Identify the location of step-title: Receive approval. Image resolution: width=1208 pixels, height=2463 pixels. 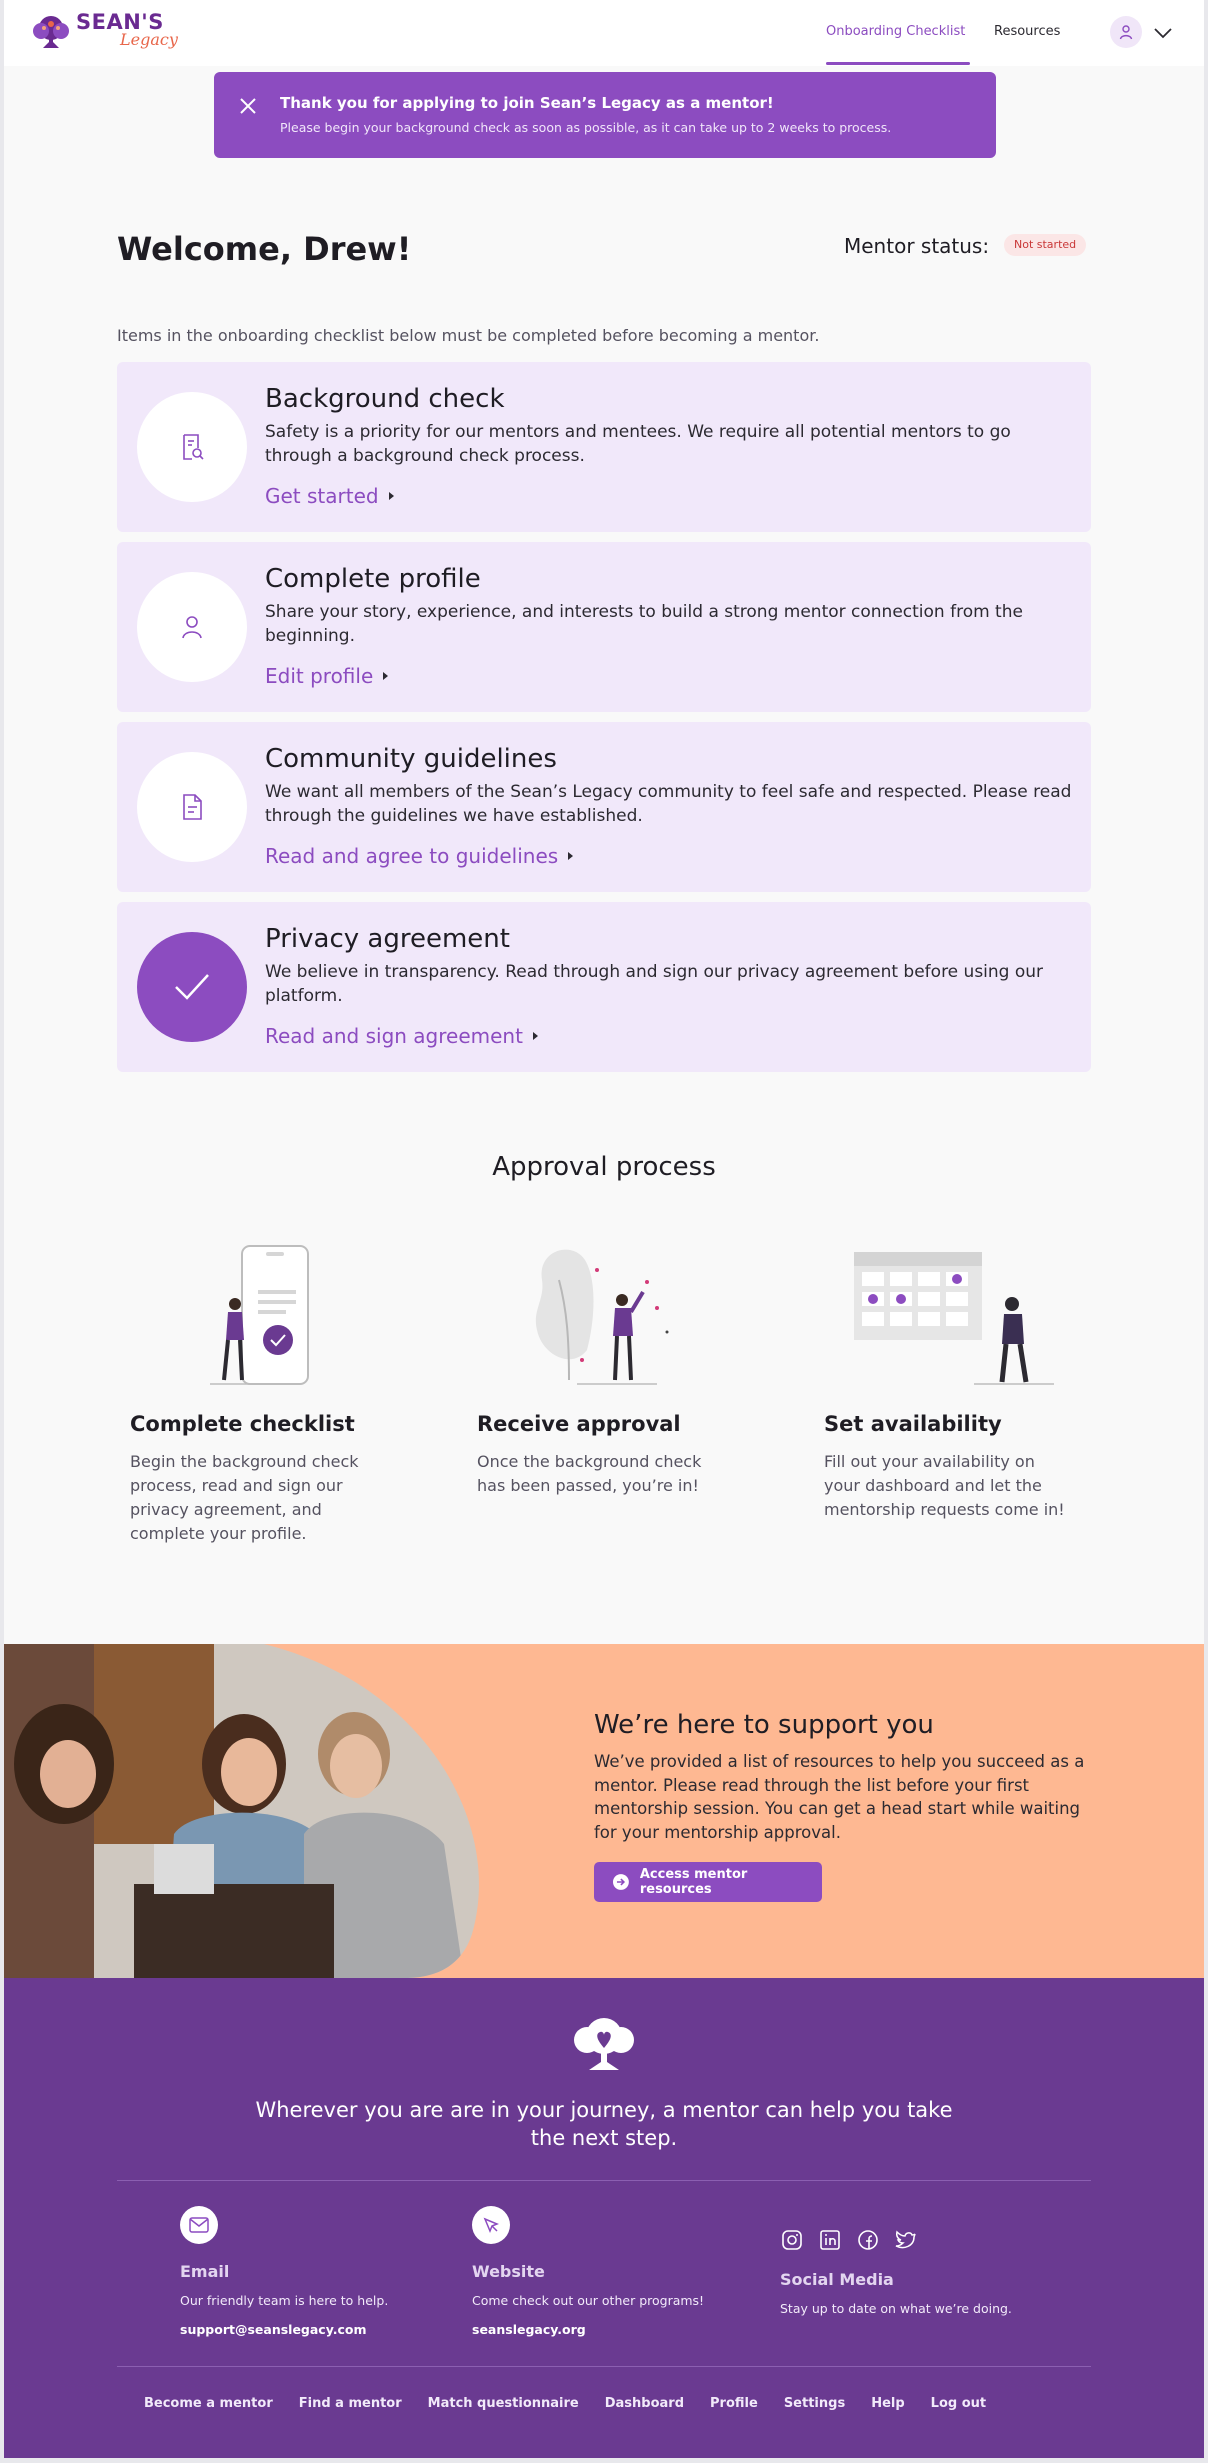
(579, 1424).